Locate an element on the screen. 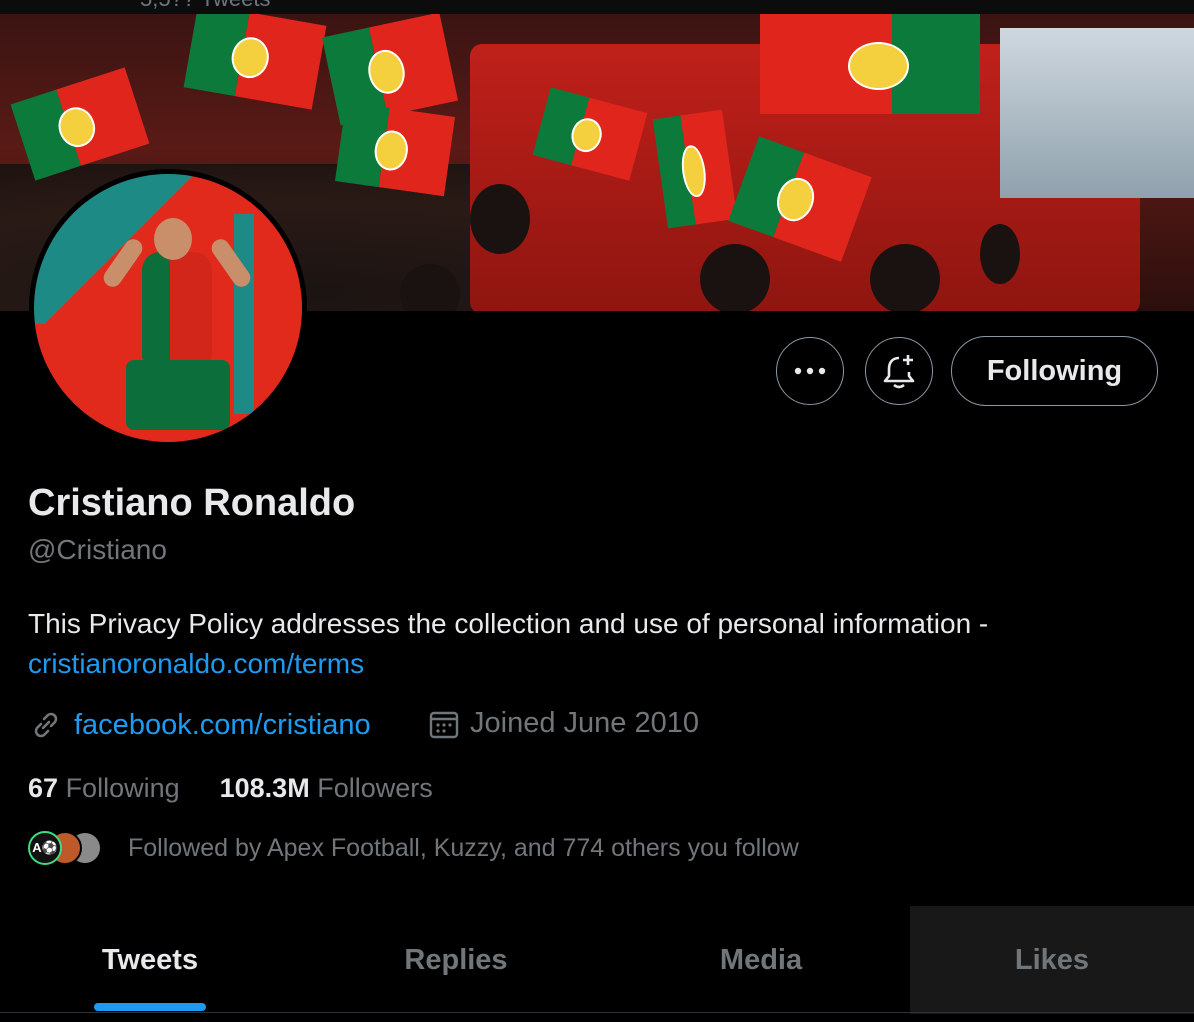 Image resolution: width=1194 pixels, height=1022 pixels. banner-window is located at coordinates (1097, 113).